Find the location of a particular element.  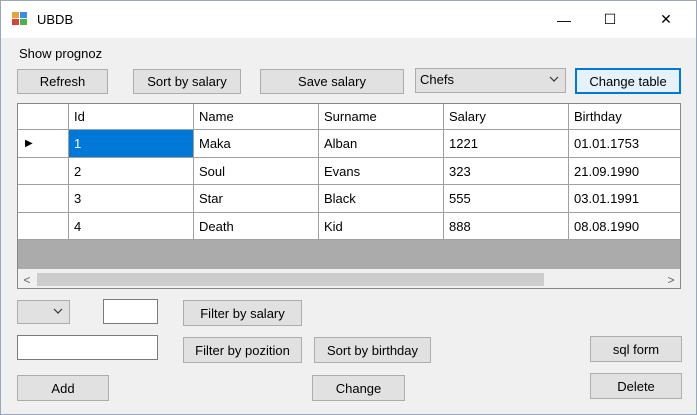

cell-id: 2 is located at coordinates (131, 171).